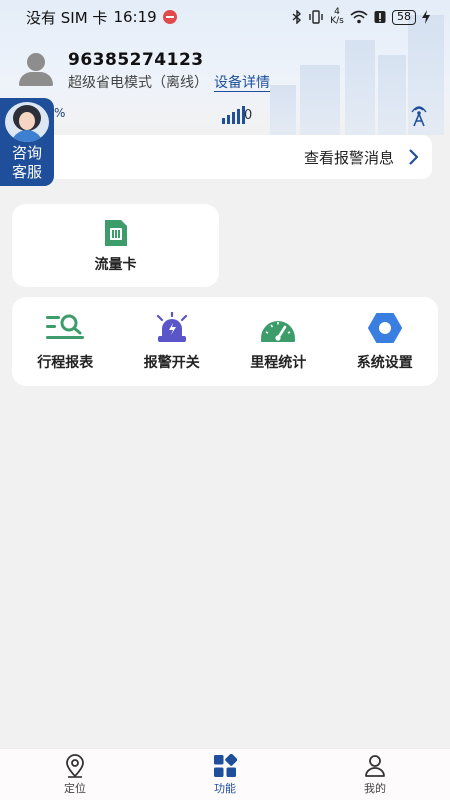 The height and width of the screenshot is (800, 450). I want to click on sim-card-label: 流量卡, so click(115, 264).